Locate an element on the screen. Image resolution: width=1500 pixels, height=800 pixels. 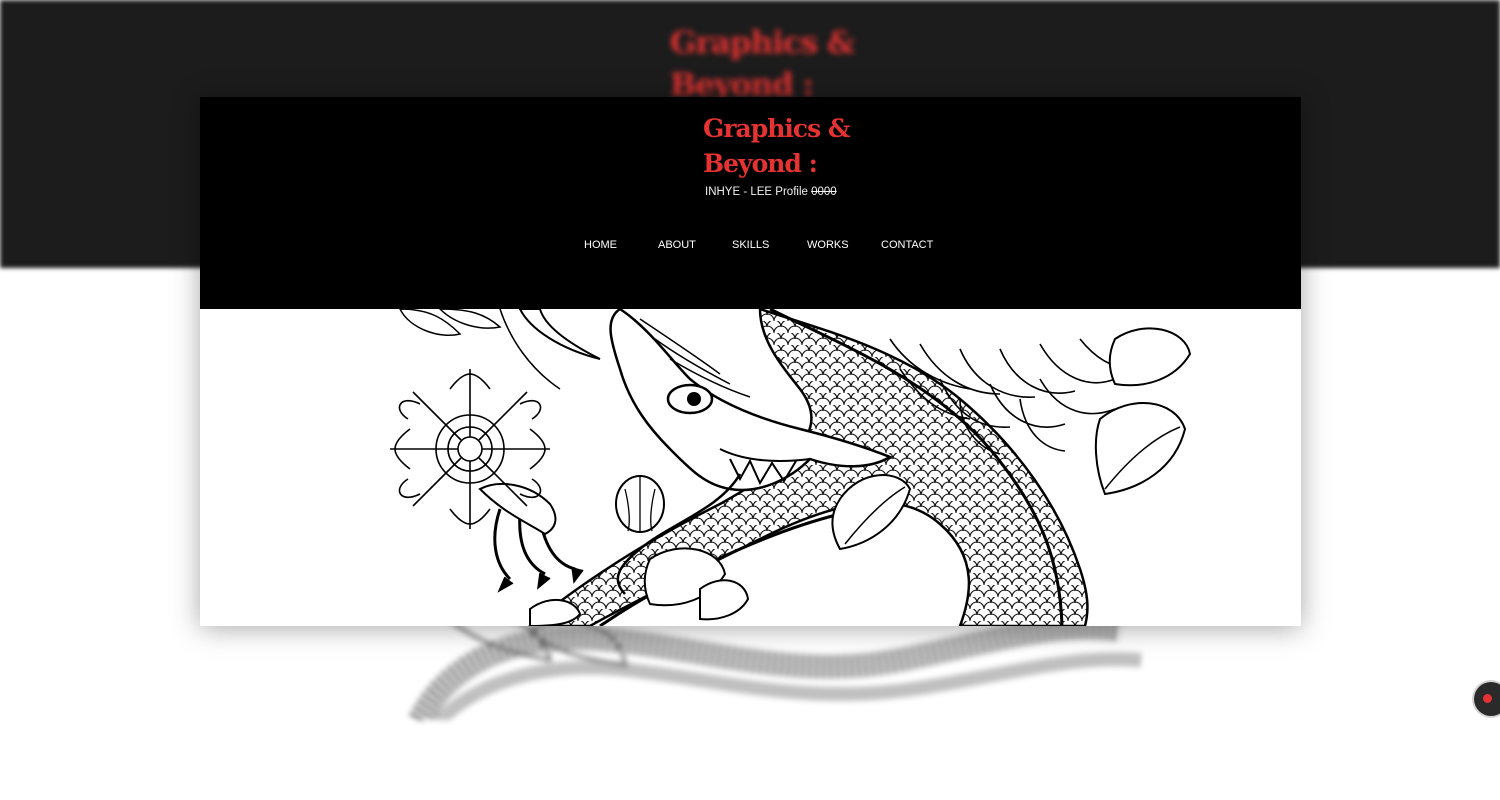
main-nav: HOME ABOUT SKILLS WORKS CONTACT is located at coordinates (750, 249).